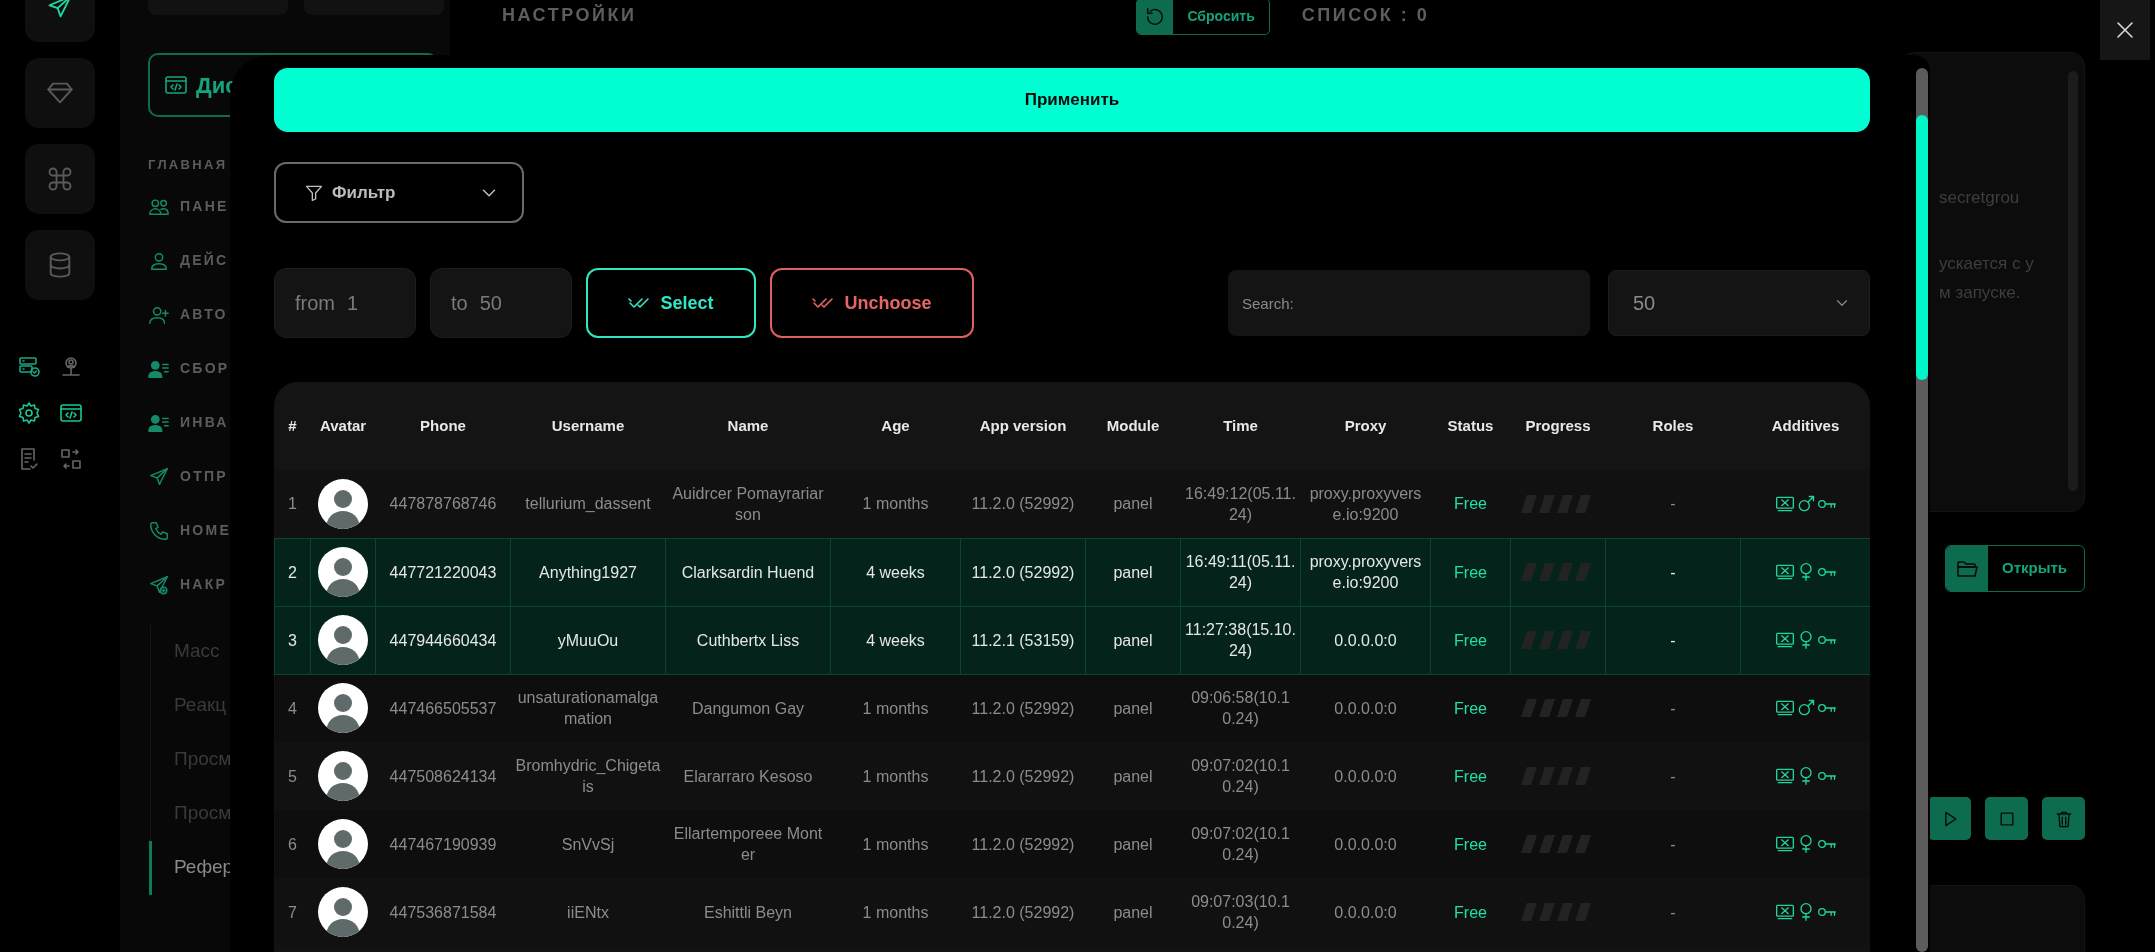  Describe the element at coordinates (292, 708) in the screenshot. I see `table-cell: 4` at that location.